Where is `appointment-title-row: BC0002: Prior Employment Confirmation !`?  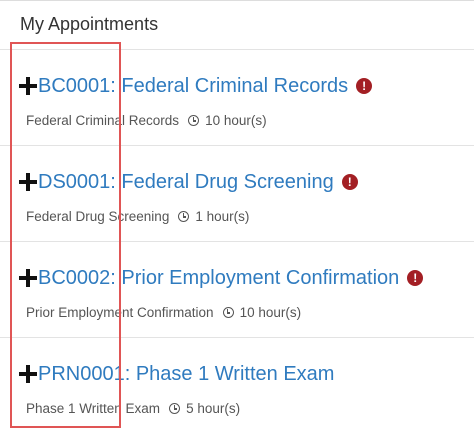
appointment-title-row: BC0002: Prior Employment Confirmation ! is located at coordinates (221, 278).